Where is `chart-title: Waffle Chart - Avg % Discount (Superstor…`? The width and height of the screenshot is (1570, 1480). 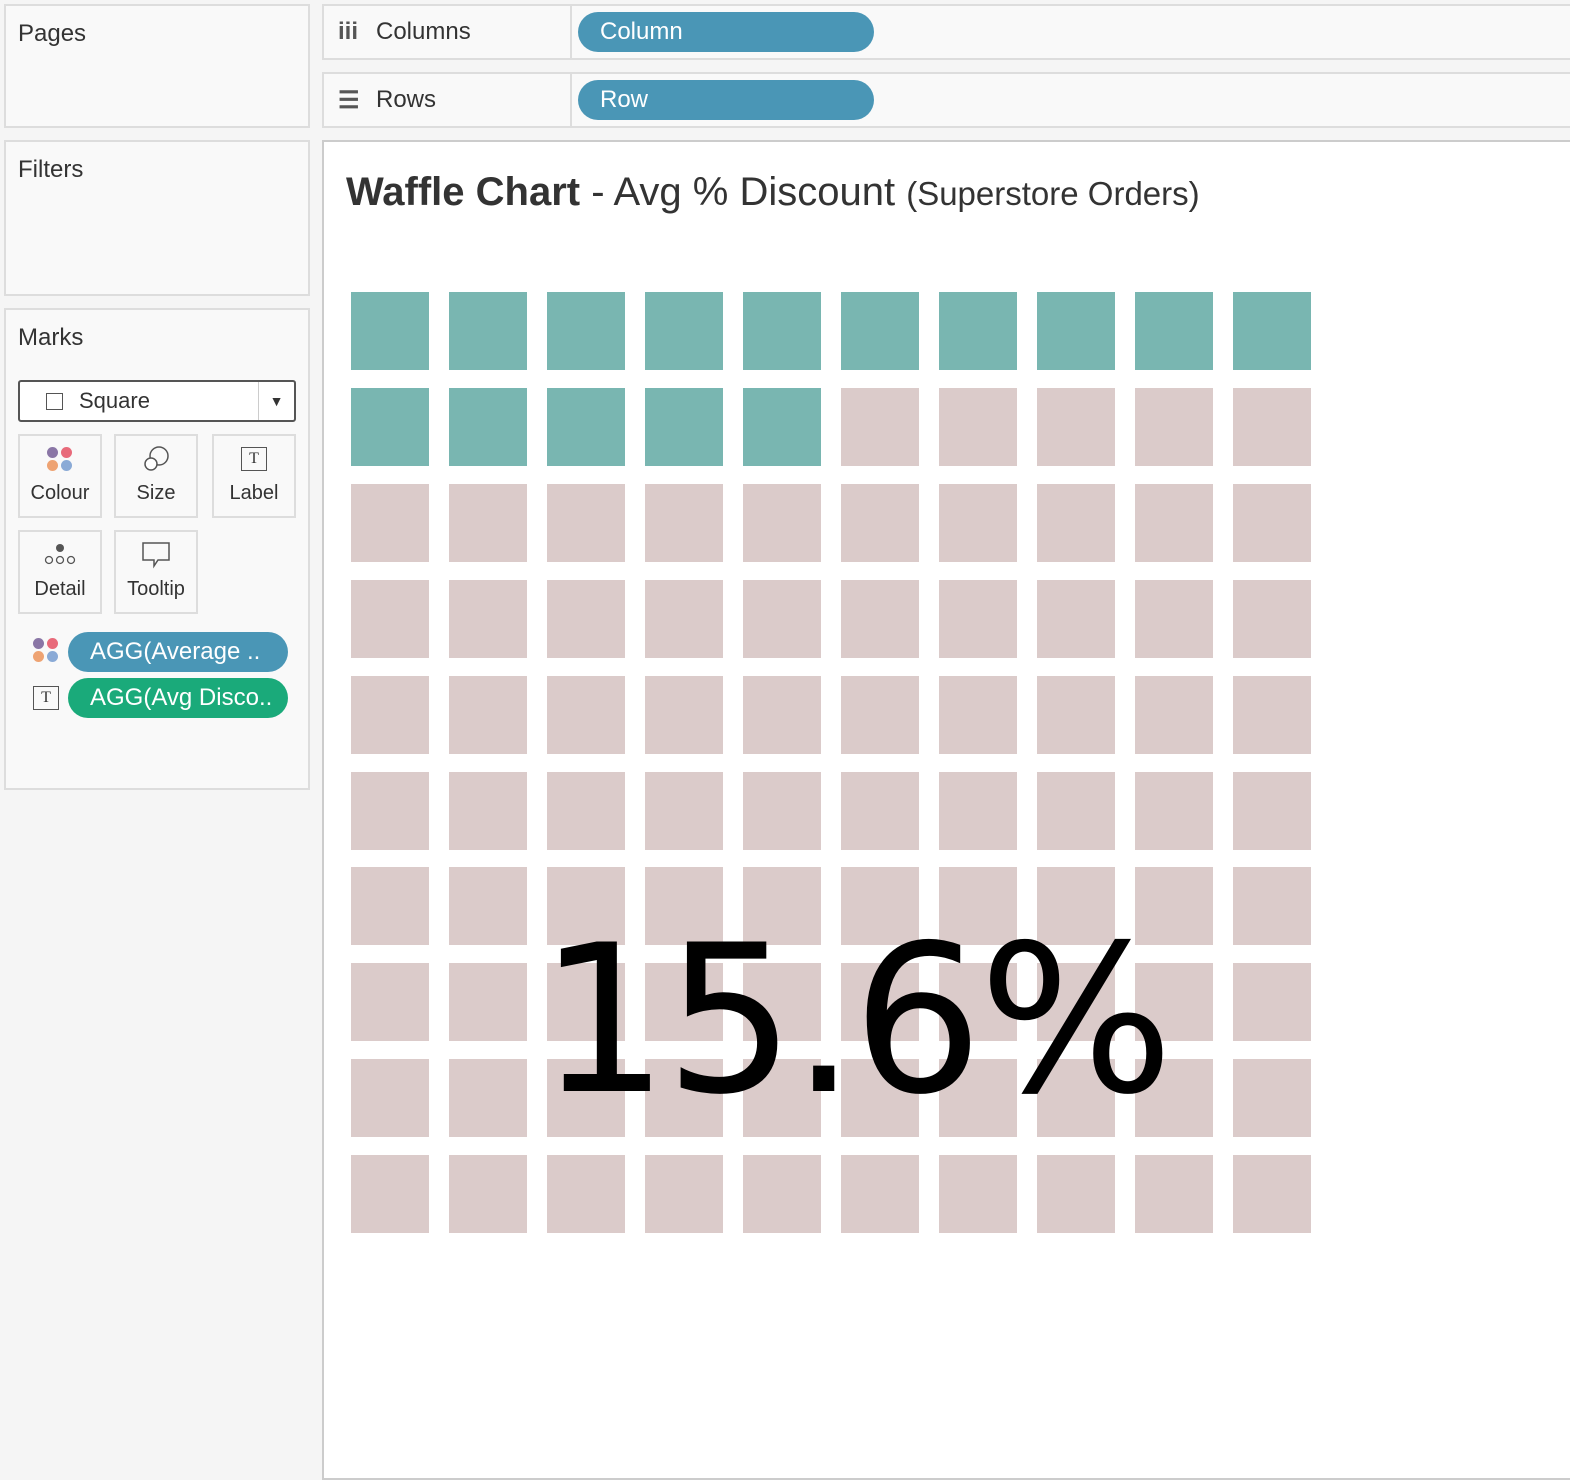
chart-title: Waffle Chart - Avg % Discount (Superstor… is located at coordinates (773, 192).